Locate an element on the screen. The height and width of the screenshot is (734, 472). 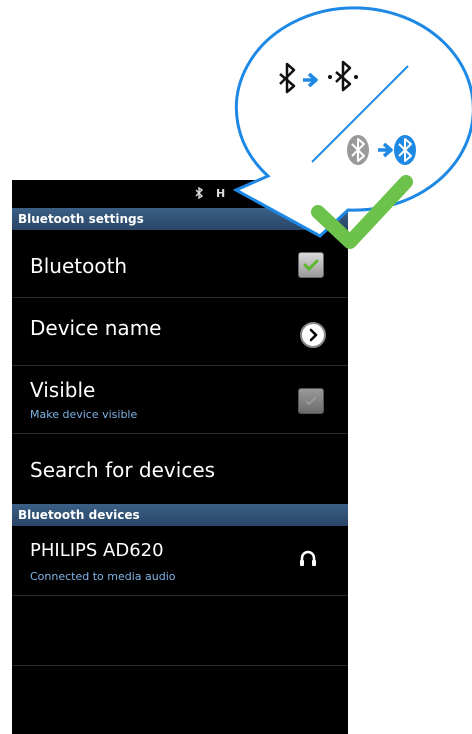
network-h-icon: H is located at coordinates (220, 193).